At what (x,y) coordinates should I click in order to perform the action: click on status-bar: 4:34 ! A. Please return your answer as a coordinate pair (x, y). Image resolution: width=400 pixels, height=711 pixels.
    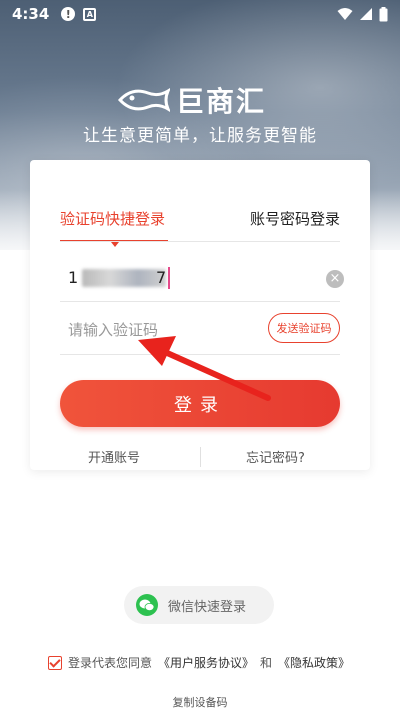
    Looking at the image, I should click on (200, 14).